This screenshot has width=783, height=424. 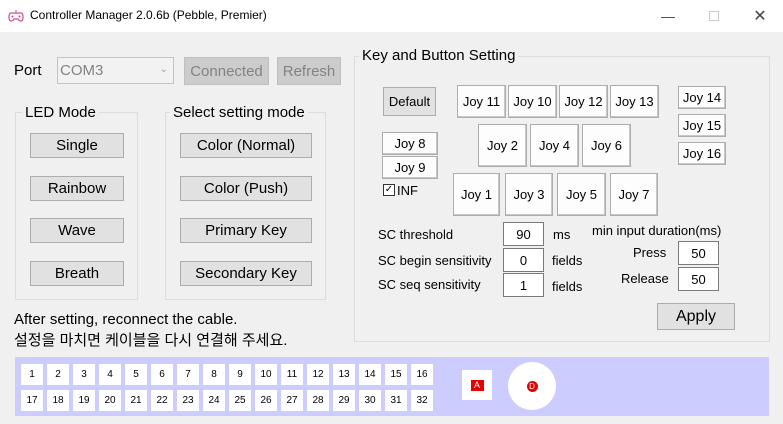 What do you see at coordinates (77, 230) in the screenshot?
I see `led-wave-button: Wave` at bounding box center [77, 230].